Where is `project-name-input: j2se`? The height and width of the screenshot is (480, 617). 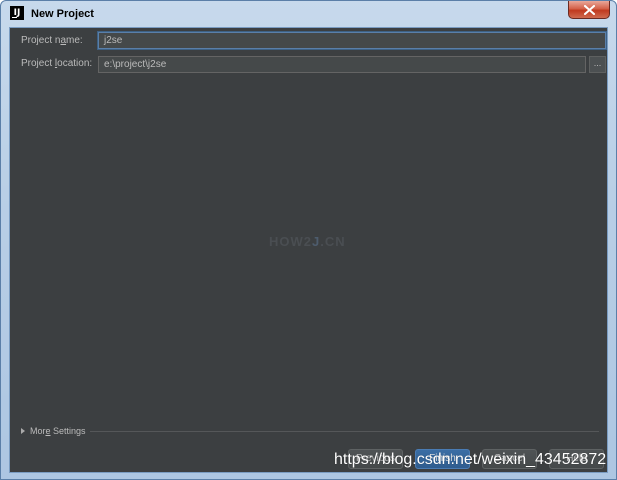
project-name-input: j2se is located at coordinates (352, 40).